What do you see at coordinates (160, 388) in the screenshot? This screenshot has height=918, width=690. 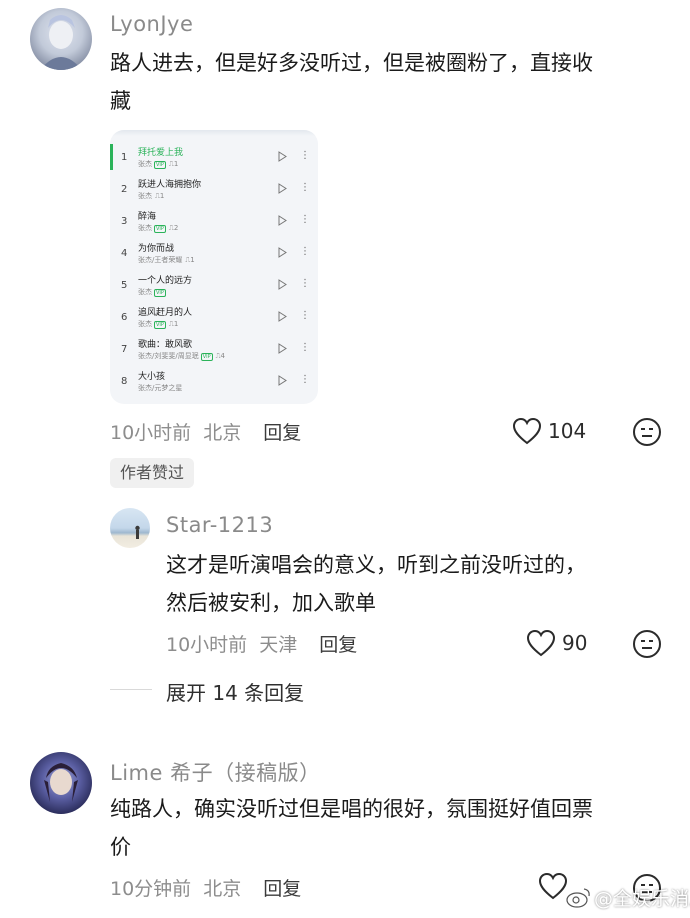 I see `song-artist: 张杰/元梦之星` at bounding box center [160, 388].